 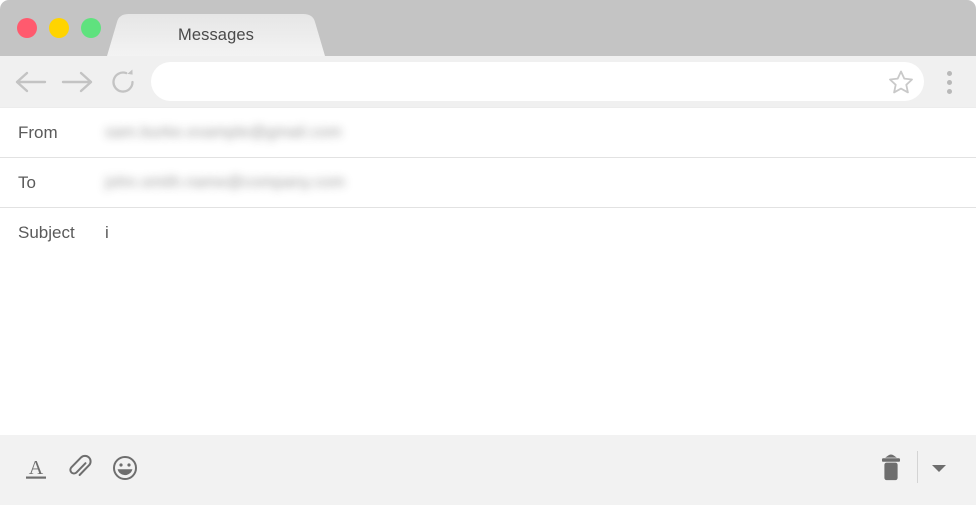 What do you see at coordinates (530, 182) in the screenshot?
I see `to-value: john.smith.name@company.com` at bounding box center [530, 182].